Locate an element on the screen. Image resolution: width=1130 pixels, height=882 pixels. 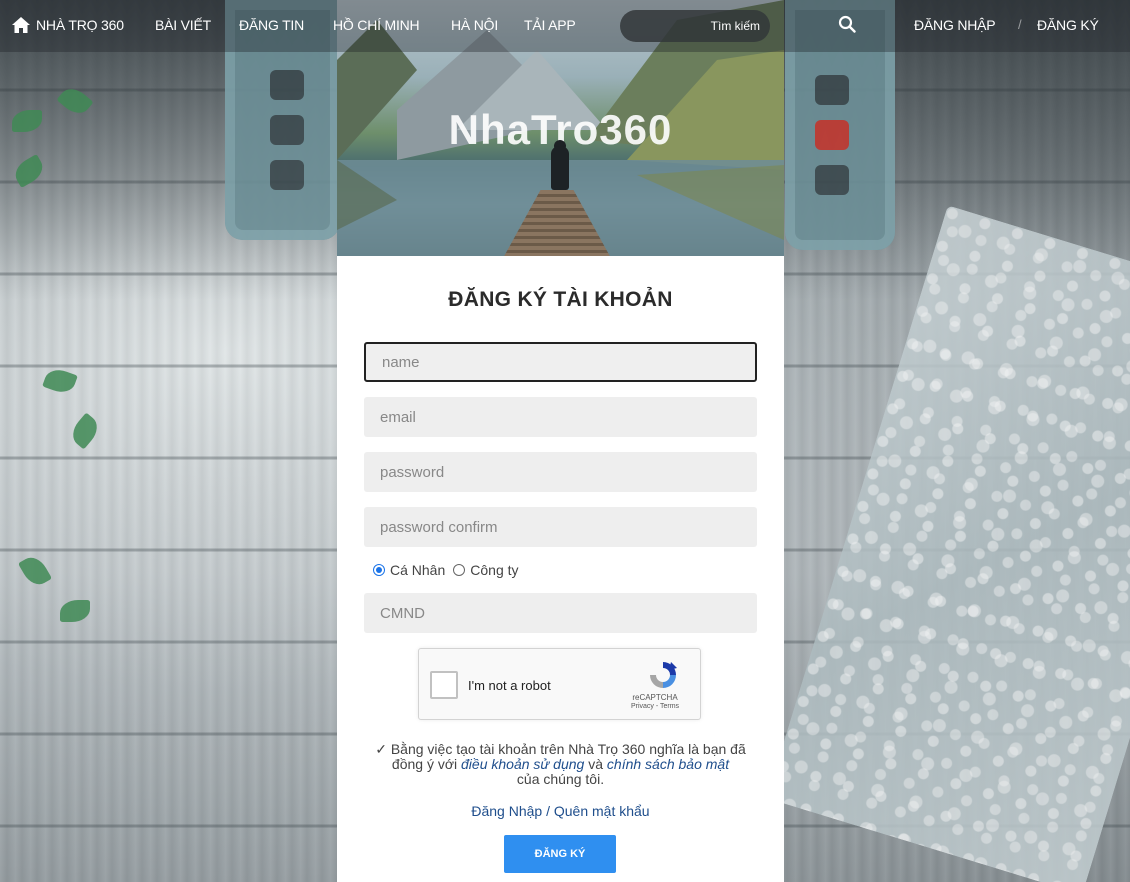
nav-login-link: ĐĂNG NHẬP is located at coordinates (955, 25).